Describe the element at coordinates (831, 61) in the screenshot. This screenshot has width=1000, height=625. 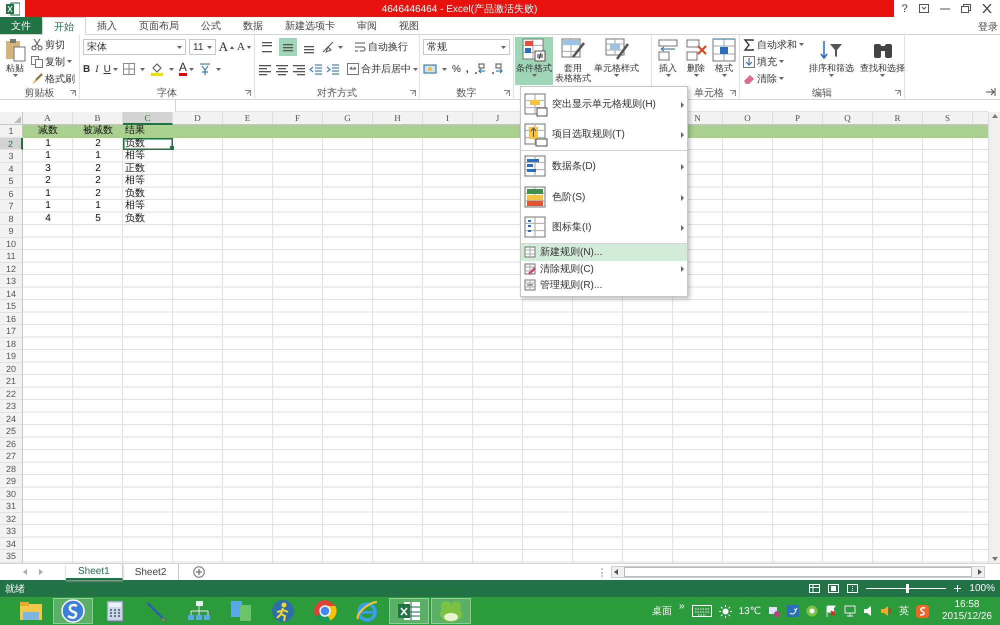
I see `sort-filter-button: 排序和筛选` at that location.